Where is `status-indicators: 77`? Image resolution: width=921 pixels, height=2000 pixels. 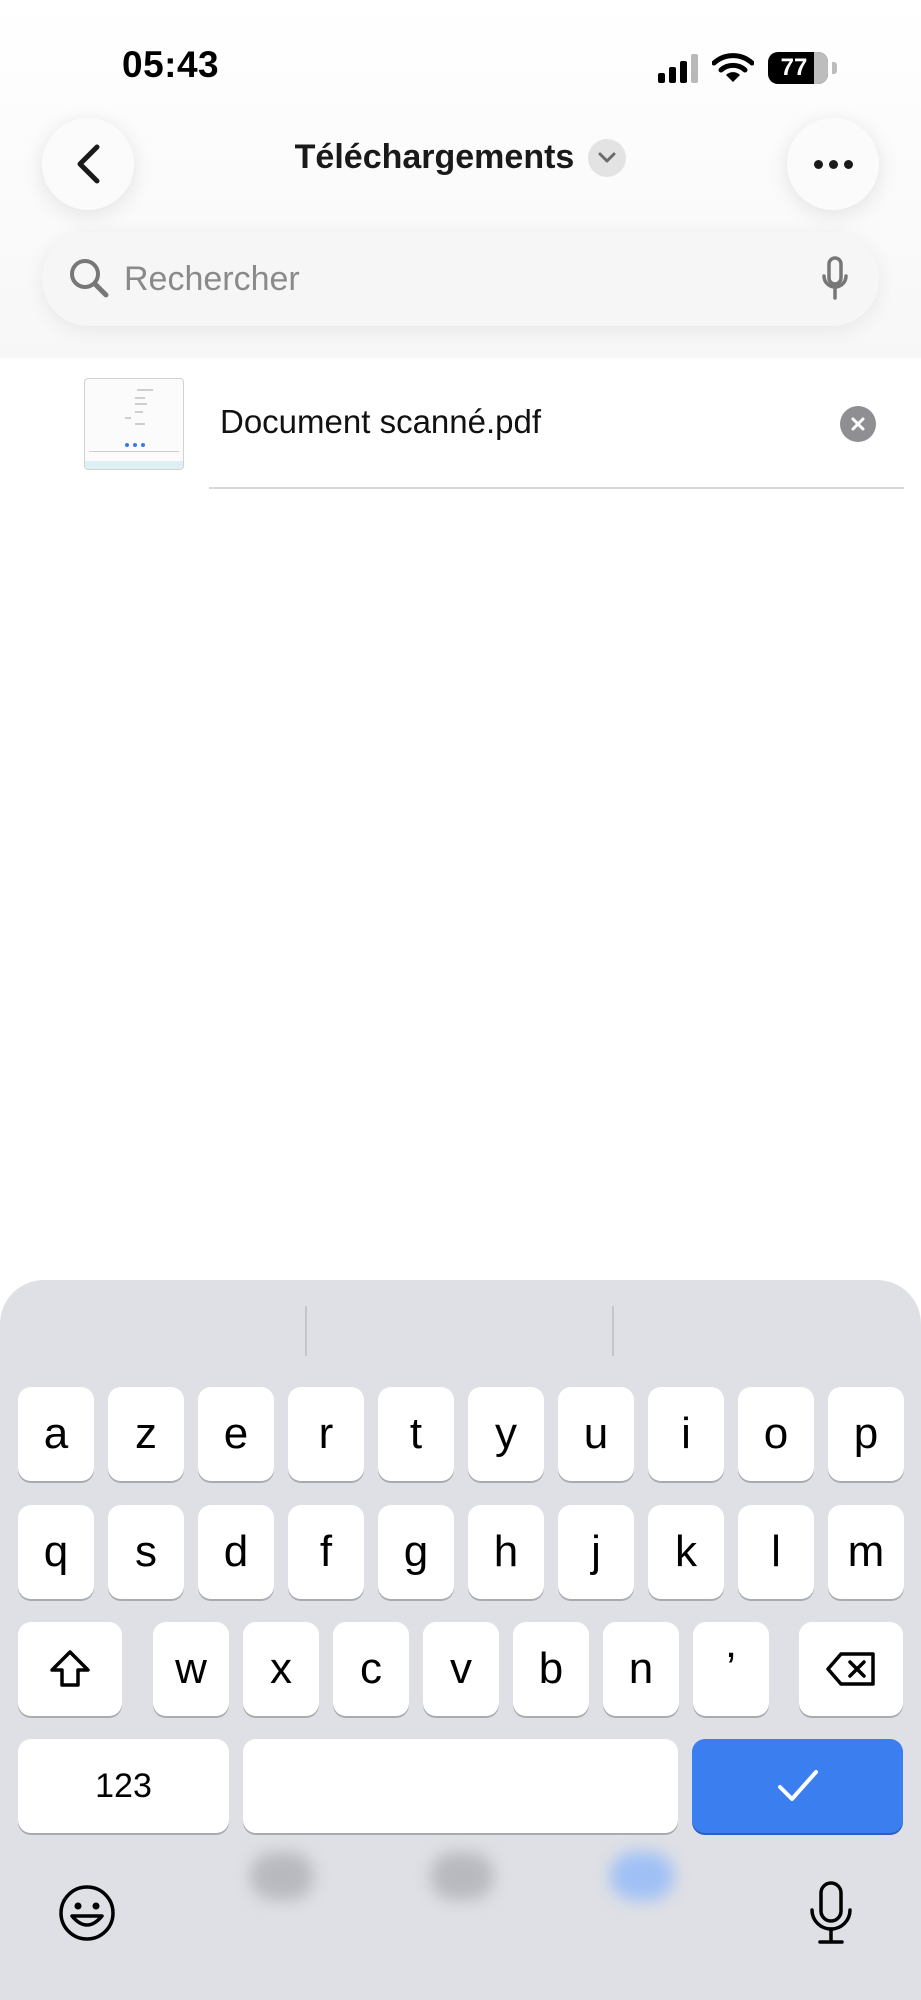
status-indicators: 77 is located at coordinates (747, 68).